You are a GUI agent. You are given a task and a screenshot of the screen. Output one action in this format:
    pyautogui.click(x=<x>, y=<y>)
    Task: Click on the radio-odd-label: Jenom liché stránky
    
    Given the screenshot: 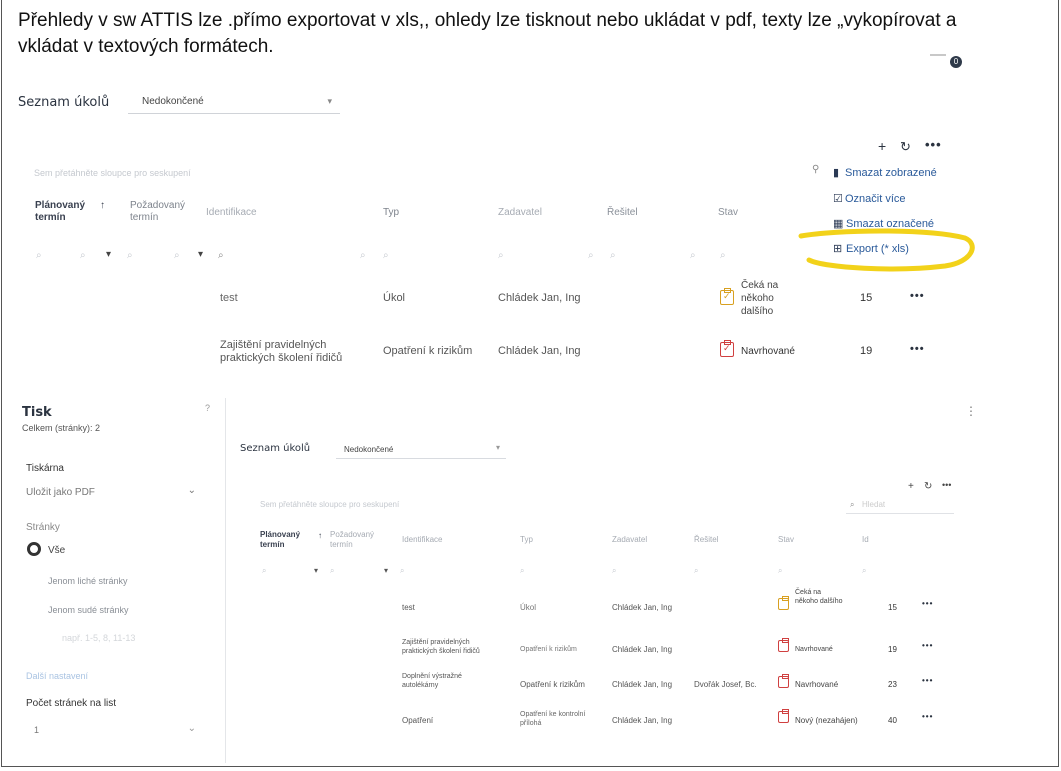 What is the action you would take?
    pyautogui.click(x=88, y=581)
    